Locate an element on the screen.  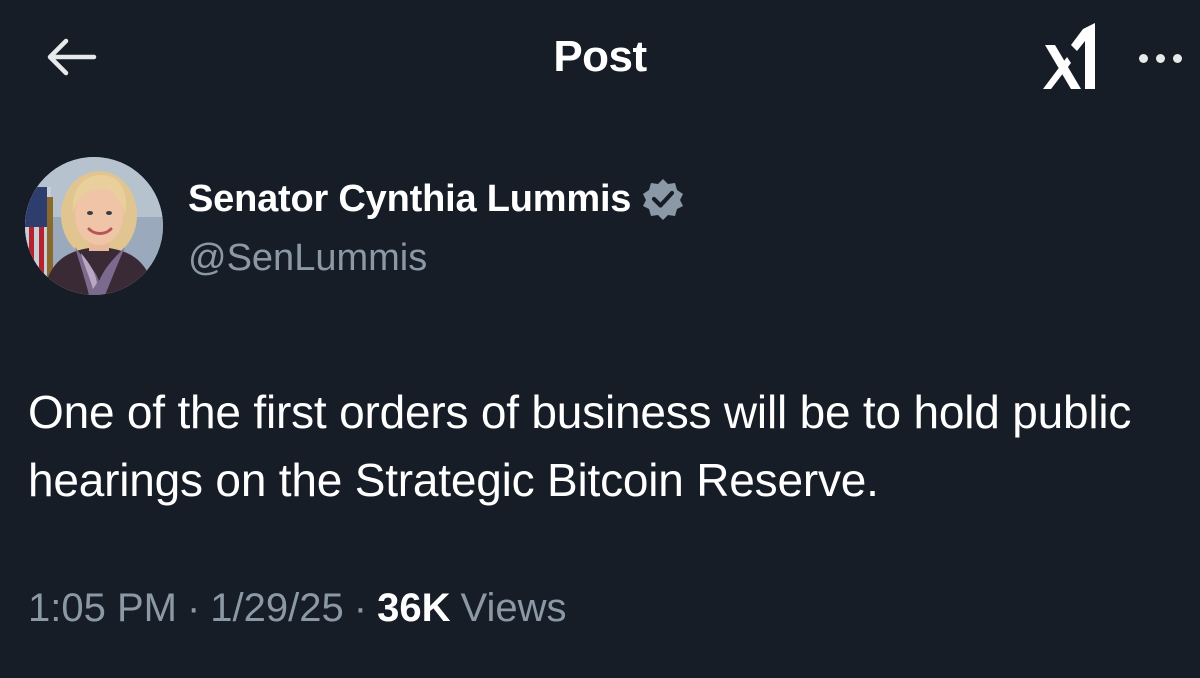
post-date: 1/29/25 is located at coordinates (276, 608).